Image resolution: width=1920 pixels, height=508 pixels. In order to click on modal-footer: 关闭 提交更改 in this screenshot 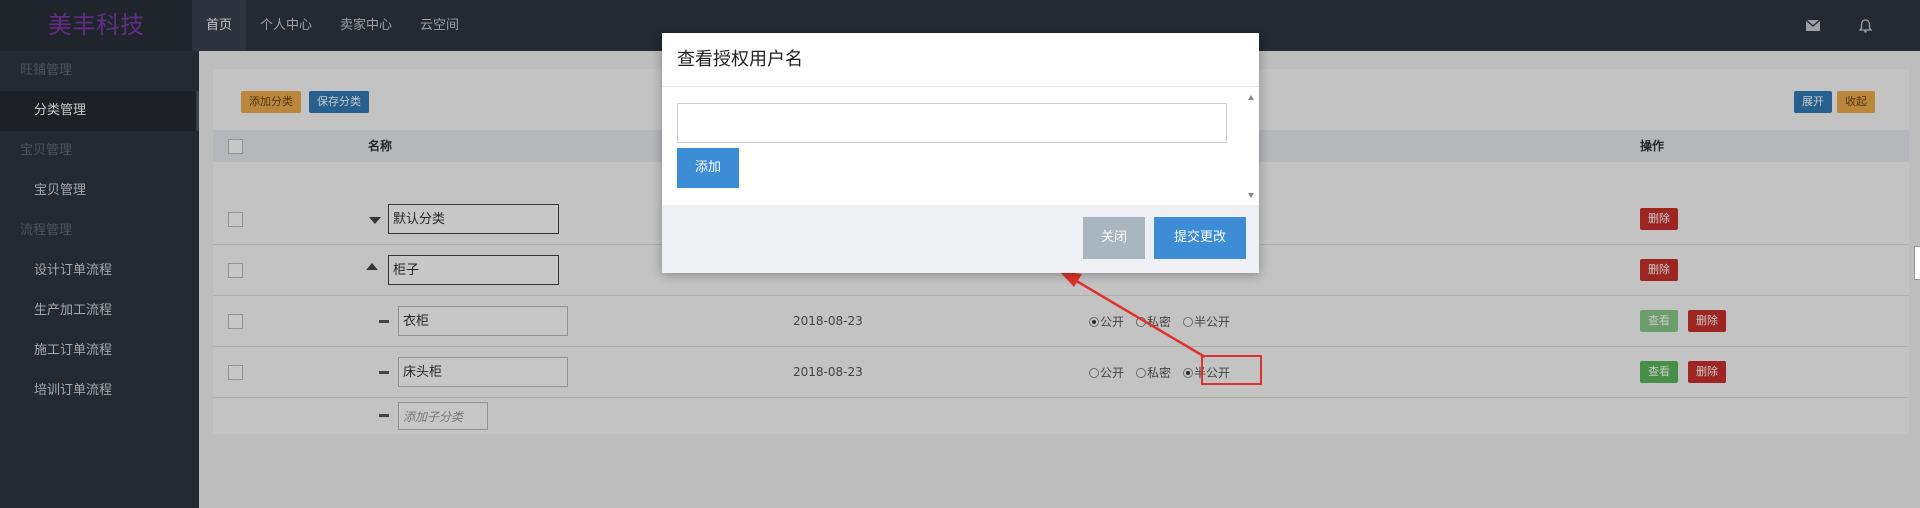, I will do `click(960, 239)`.